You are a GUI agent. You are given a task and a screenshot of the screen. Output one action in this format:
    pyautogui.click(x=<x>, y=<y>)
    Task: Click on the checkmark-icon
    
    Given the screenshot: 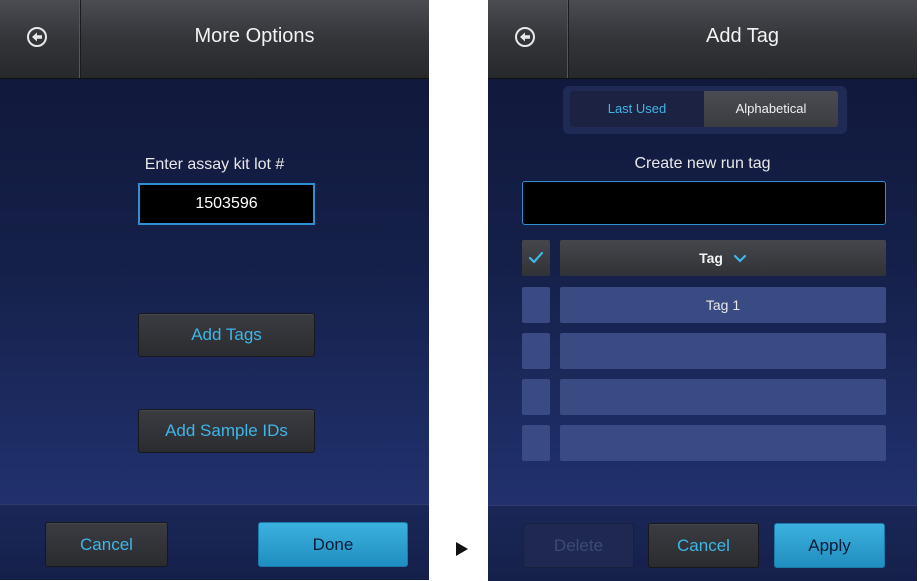 What is the action you would take?
    pyautogui.click(x=536, y=257)
    